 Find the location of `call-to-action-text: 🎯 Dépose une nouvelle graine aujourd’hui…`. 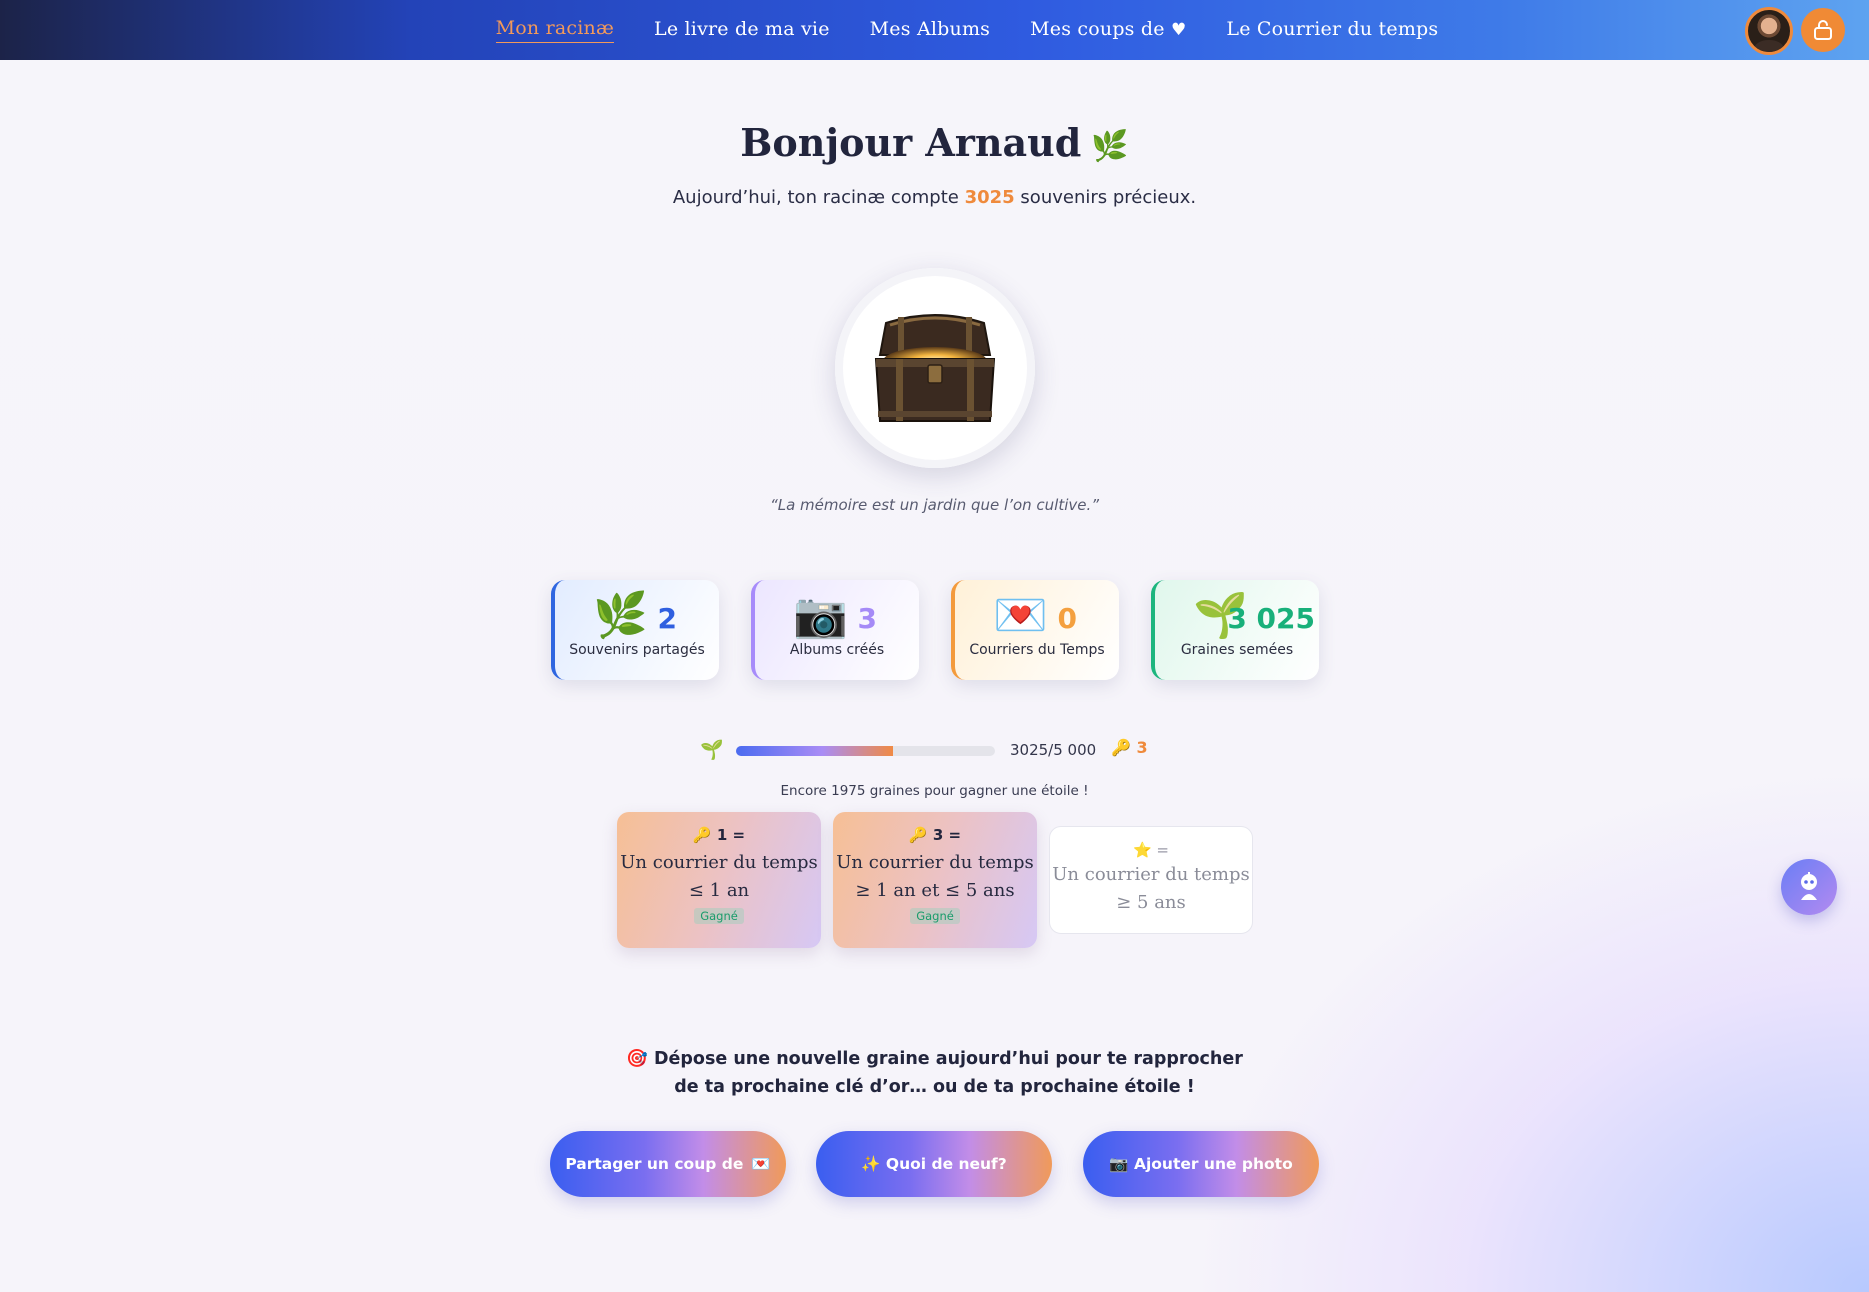

call-to-action-text: 🎯 Dépose une nouvelle graine aujourd’hui… is located at coordinates (934, 1073).